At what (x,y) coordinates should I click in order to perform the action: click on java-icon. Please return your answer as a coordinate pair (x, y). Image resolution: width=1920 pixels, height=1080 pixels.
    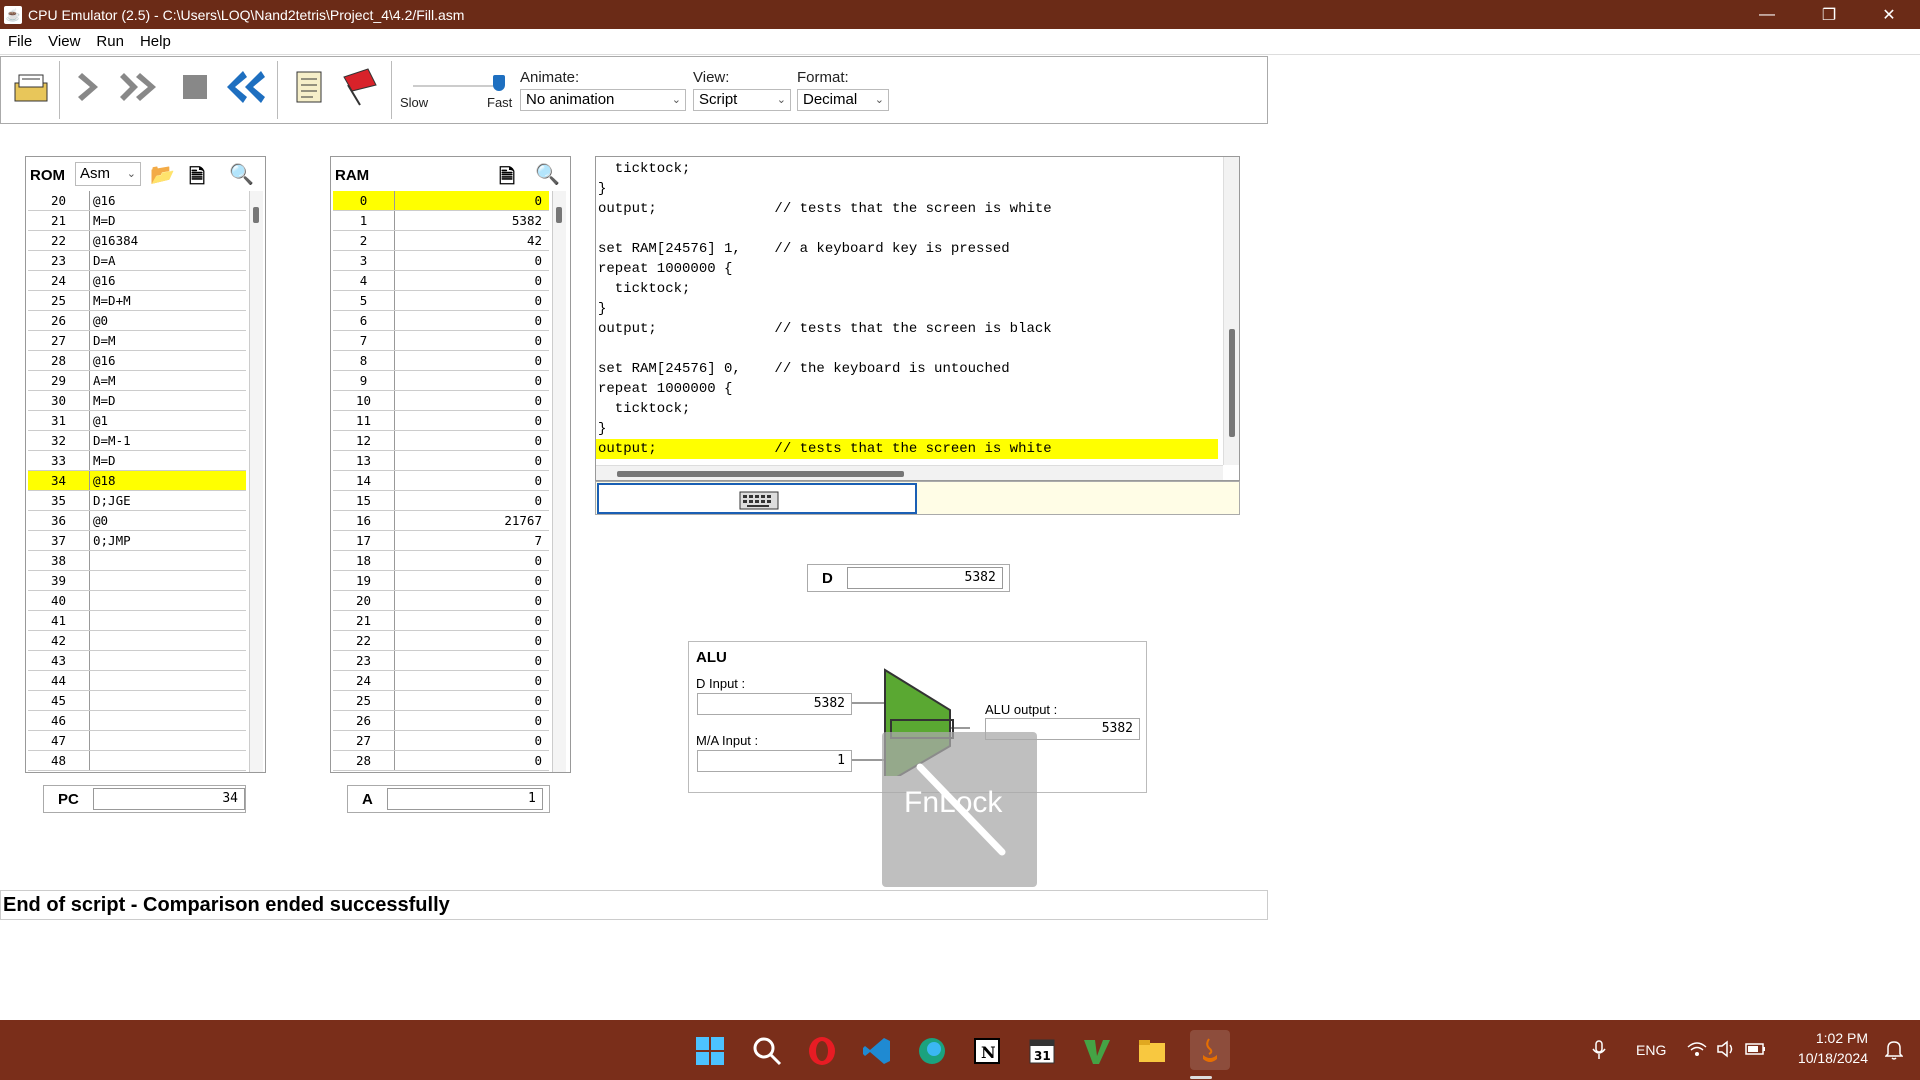
    Looking at the image, I should click on (1210, 1050).